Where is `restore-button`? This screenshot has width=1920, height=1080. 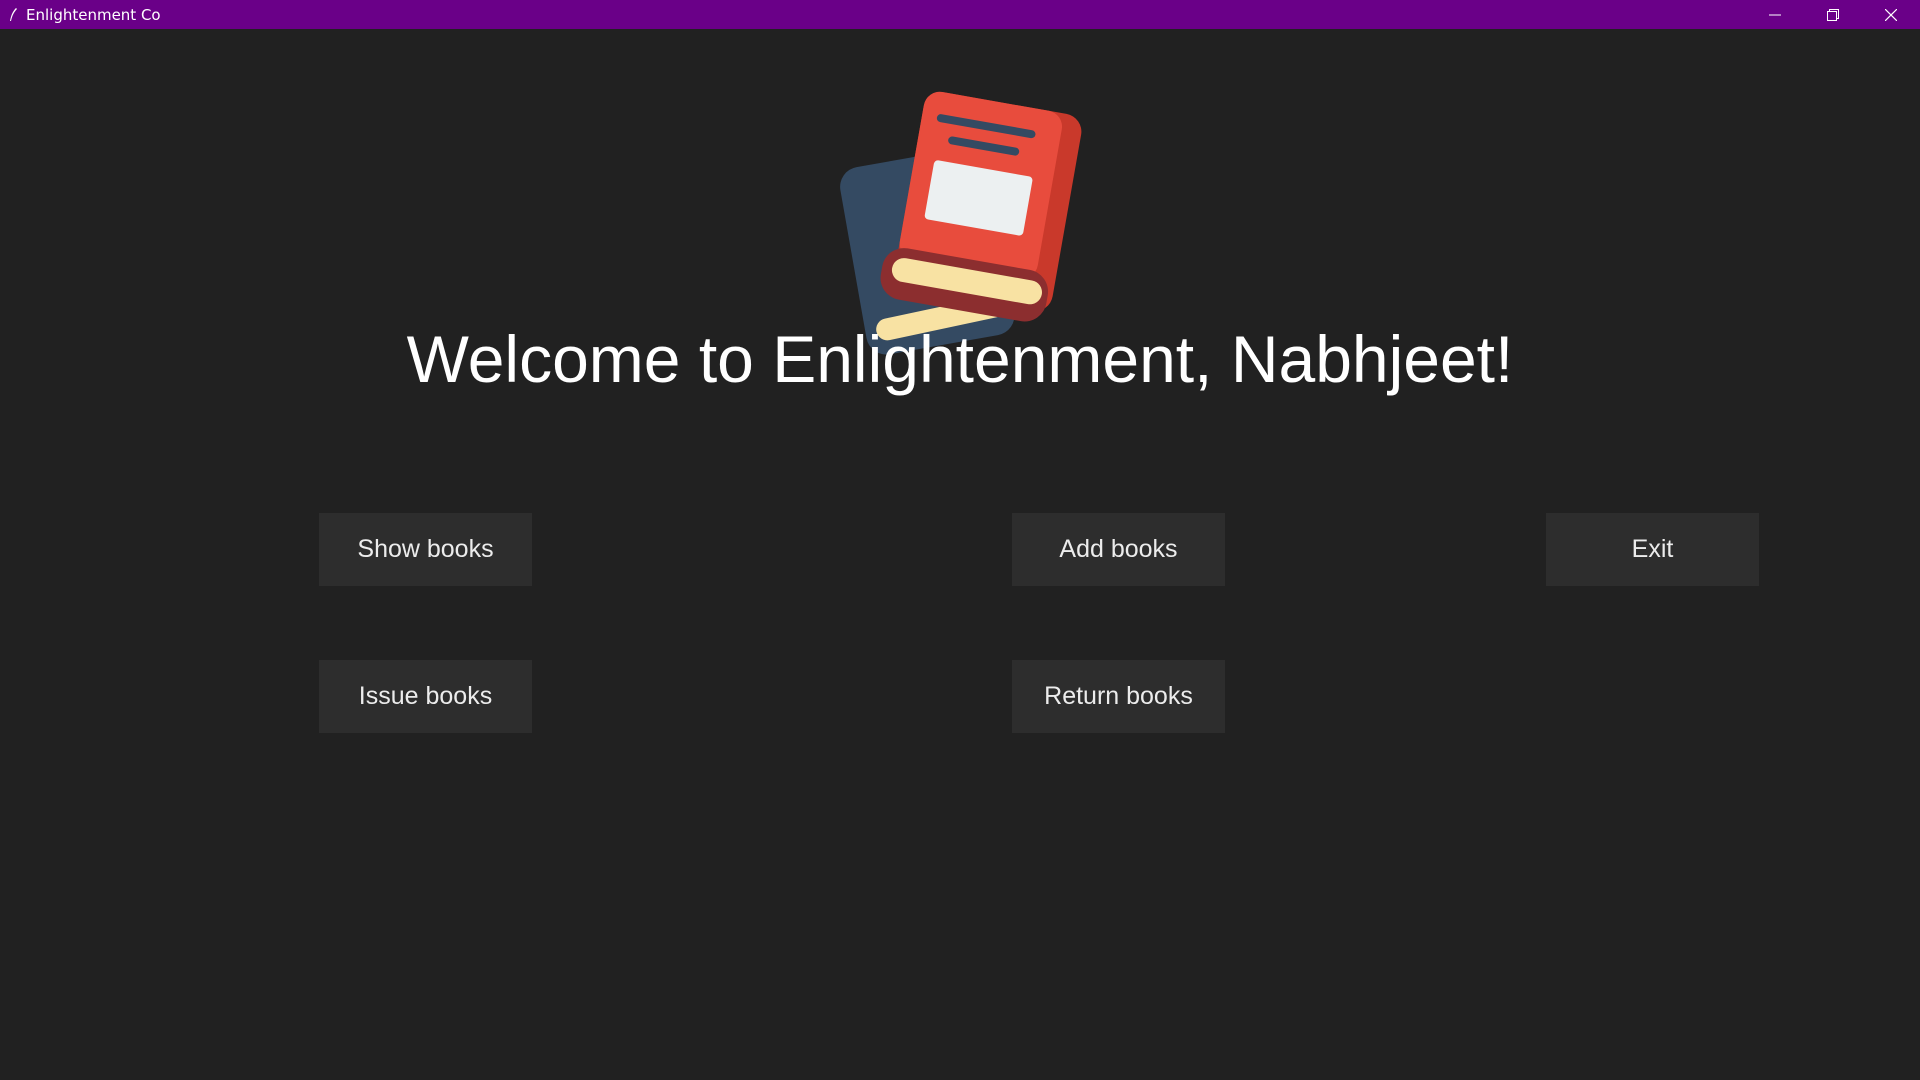 restore-button is located at coordinates (1833, 14).